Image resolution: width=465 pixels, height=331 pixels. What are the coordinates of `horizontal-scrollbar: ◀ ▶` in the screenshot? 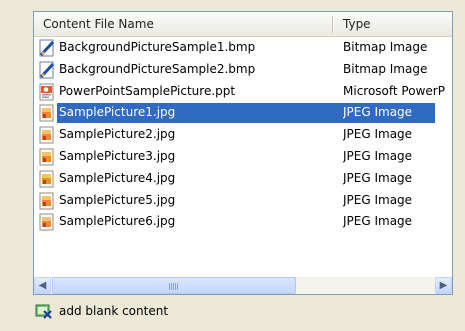 It's located at (243, 285).